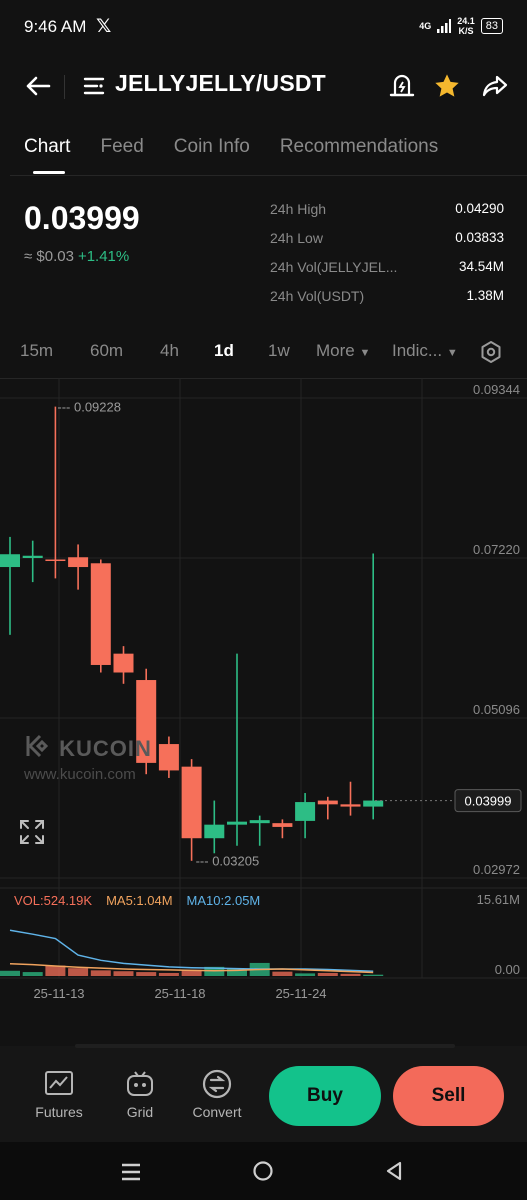 This screenshot has width=527, height=1200. Describe the element at coordinates (82, 218) in the screenshot. I see `last-price: 0.03999` at that location.